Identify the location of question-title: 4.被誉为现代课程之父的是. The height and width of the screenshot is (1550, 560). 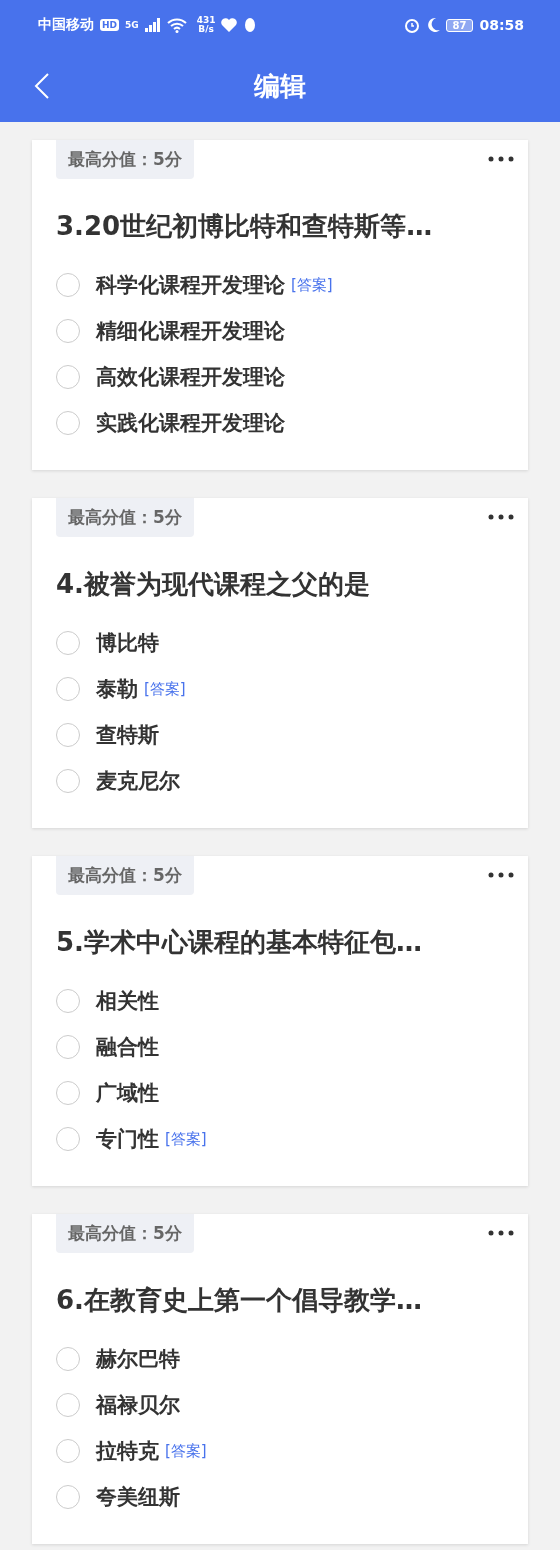
(213, 584).